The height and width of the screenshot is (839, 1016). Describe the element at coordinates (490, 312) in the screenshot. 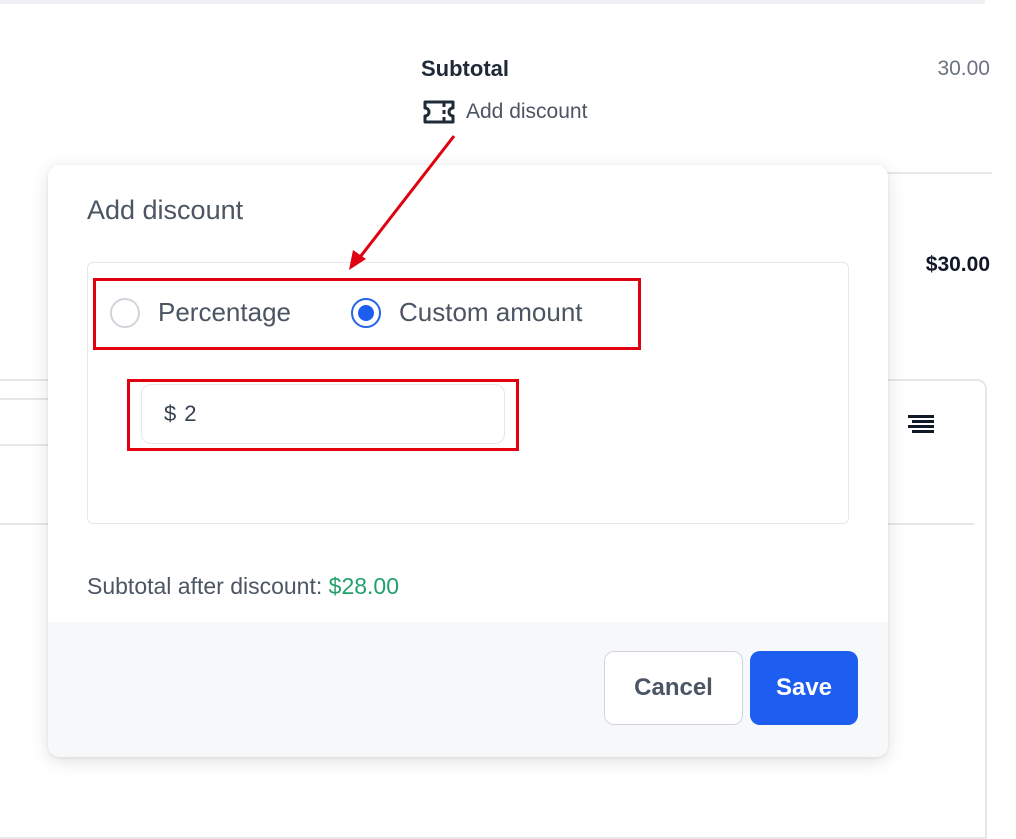

I see `radio-custom-amount-label: Custom amount` at that location.